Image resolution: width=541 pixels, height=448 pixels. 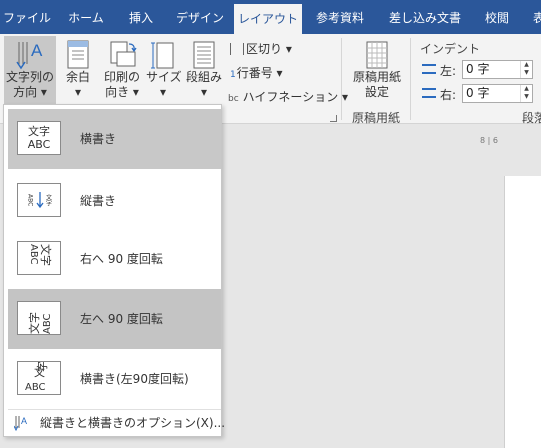 What do you see at coordinates (450, 49) in the screenshot?
I see `indent-title: インデント` at bounding box center [450, 49].